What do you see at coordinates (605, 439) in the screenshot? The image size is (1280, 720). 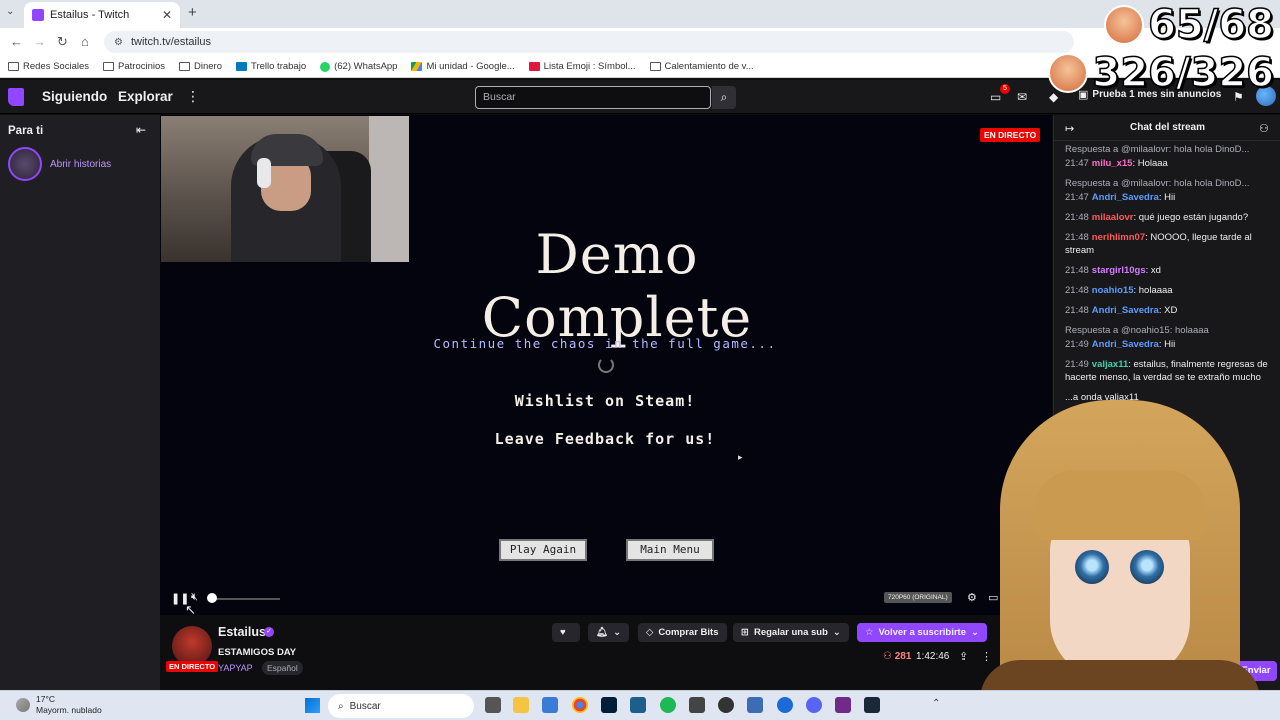 I see `game-option-feedback: Leave Feedback for us!` at bounding box center [605, 439].